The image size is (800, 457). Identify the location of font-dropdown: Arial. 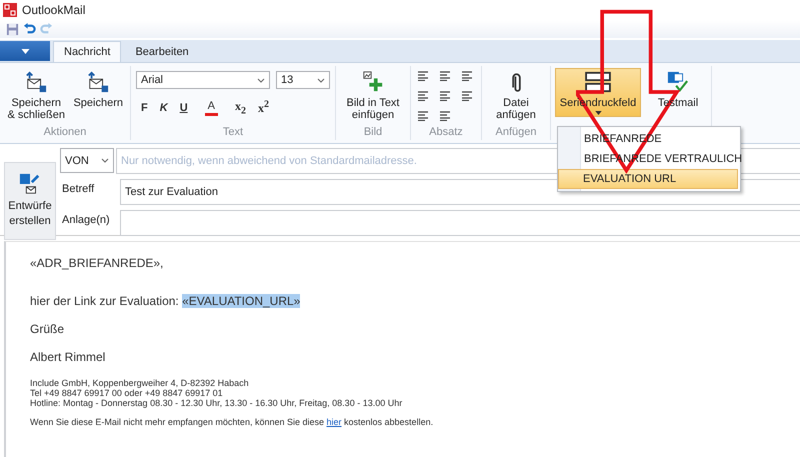
(203, 80).